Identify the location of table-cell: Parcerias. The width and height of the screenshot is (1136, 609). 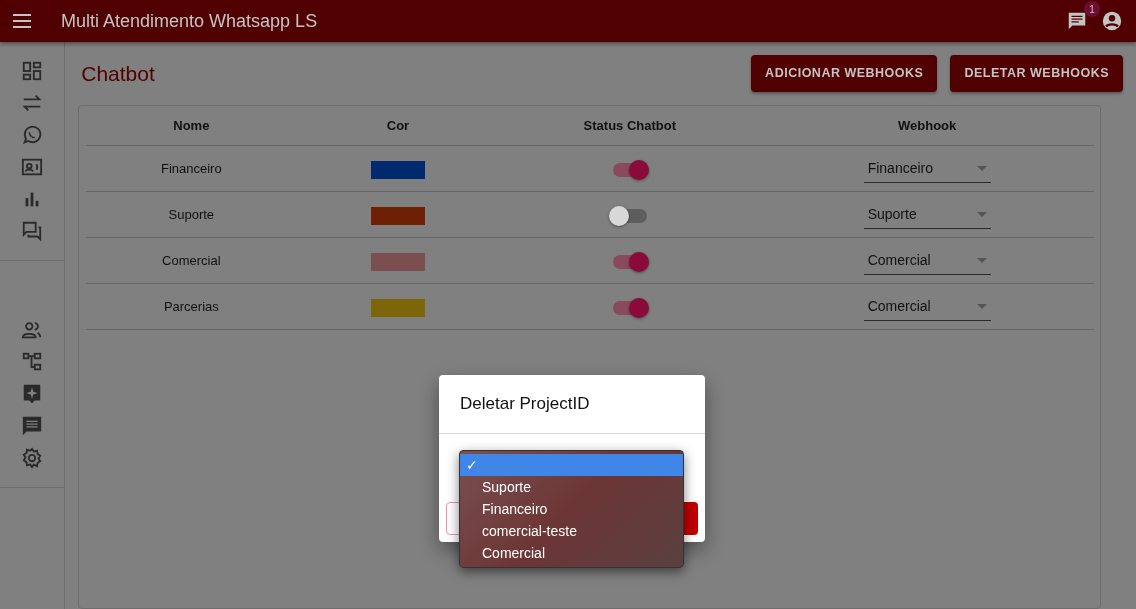
(191, 306).